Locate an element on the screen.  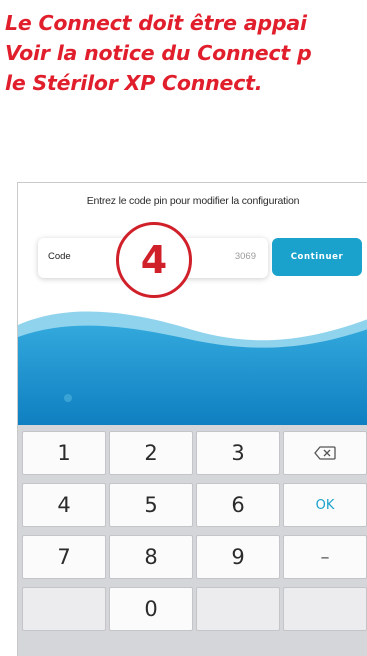
key-empty-right is located at coordinates (325, 609).